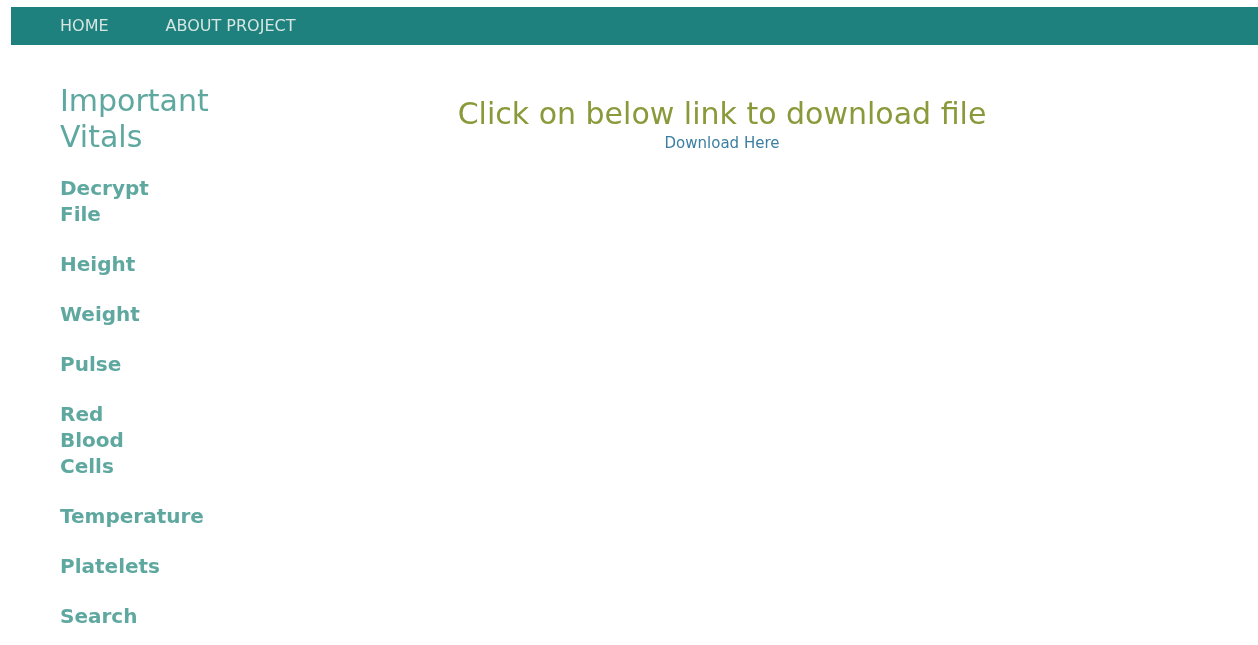 Image resolution: width=1258 pixels, height=645 pixels. Describe the element at coordinates (98, 26) in the screenshot. I see `nav-link: HOME` at that location.